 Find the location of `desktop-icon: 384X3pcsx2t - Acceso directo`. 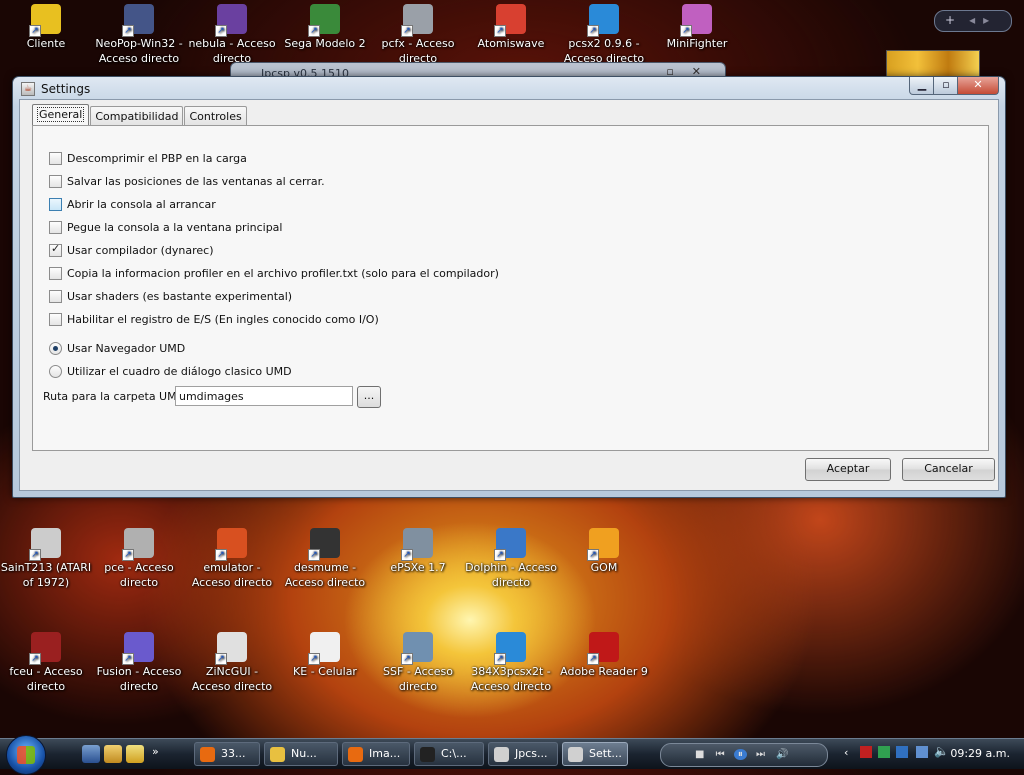

desktop-icon: 384X3pcsx2t - Acceso directo is located at coordinates (511, 663).